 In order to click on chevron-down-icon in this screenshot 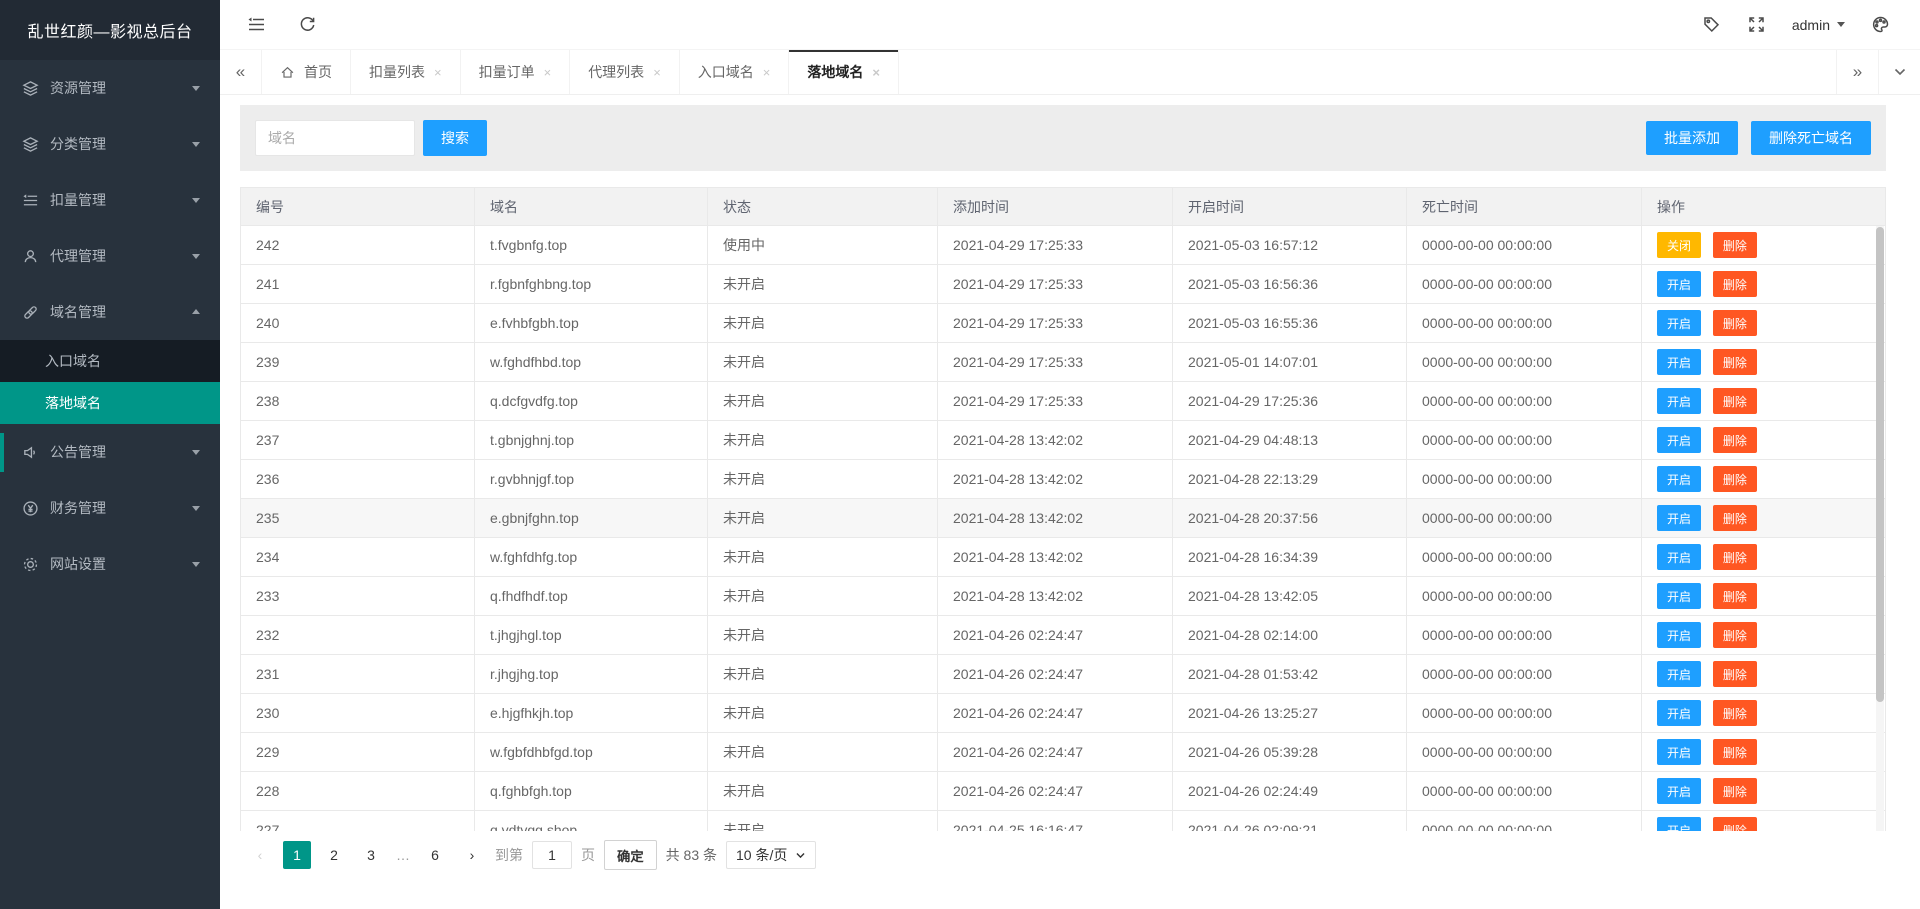, I will do `click(1899, 72)`.